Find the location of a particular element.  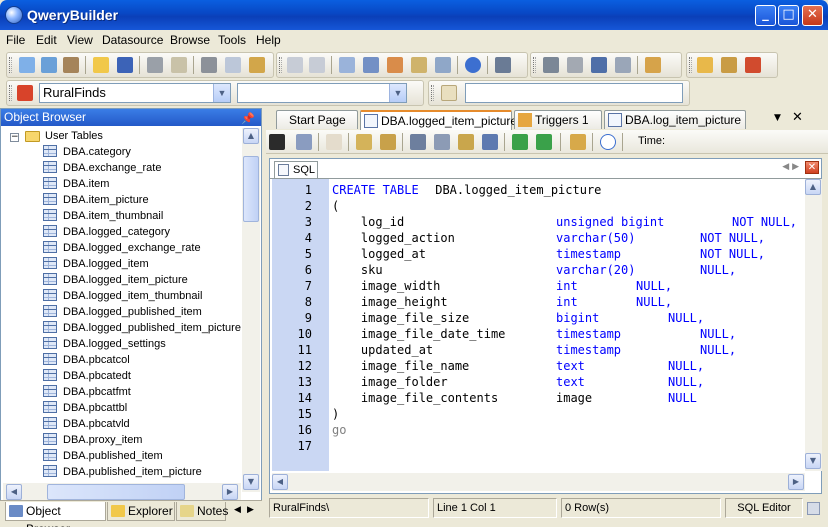

open-folder-icon is located at coordinates (101, 65).